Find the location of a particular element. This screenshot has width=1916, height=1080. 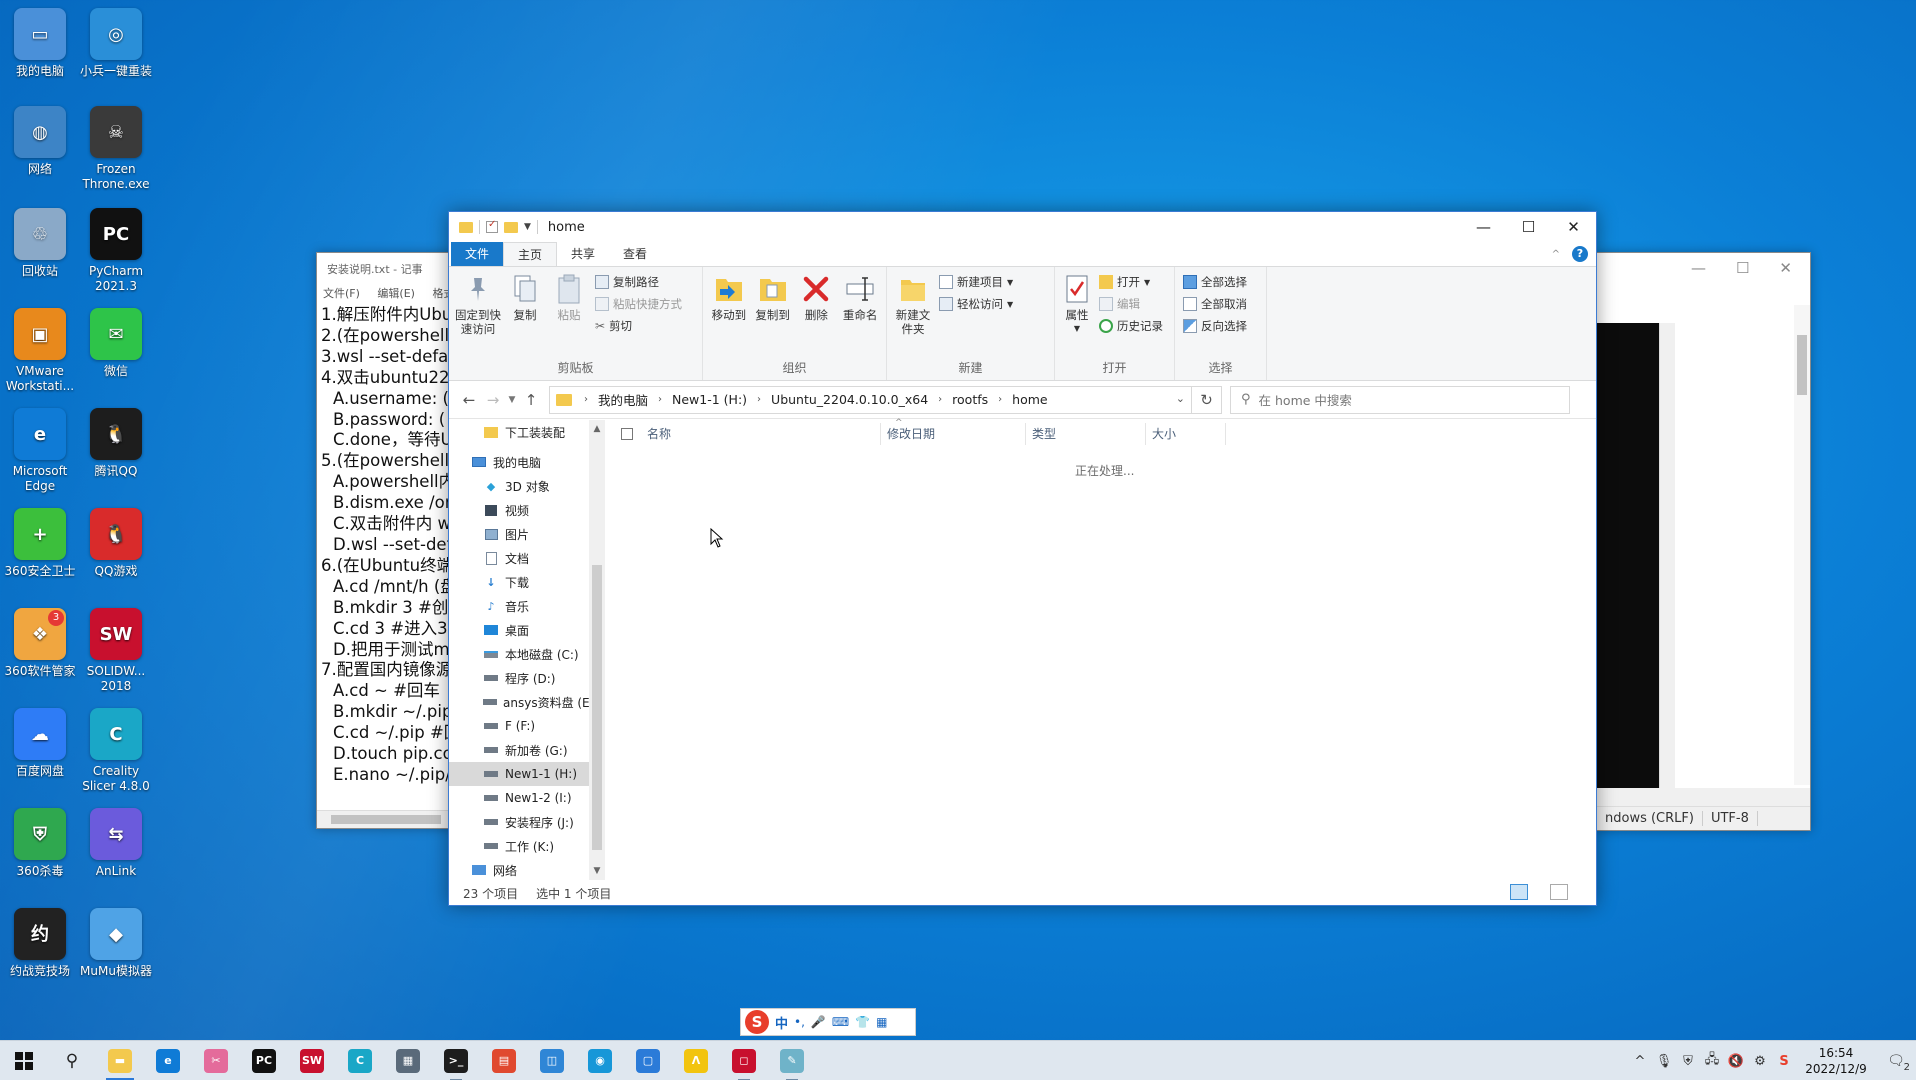

tab-view: 查看 is located at coordinates (635, 254).